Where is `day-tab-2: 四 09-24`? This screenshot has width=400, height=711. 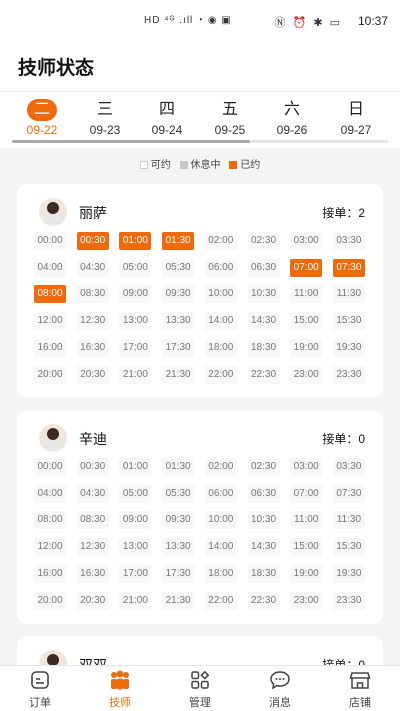
day-tab-2: 四 09-24 is located at coordinates (167, 114).